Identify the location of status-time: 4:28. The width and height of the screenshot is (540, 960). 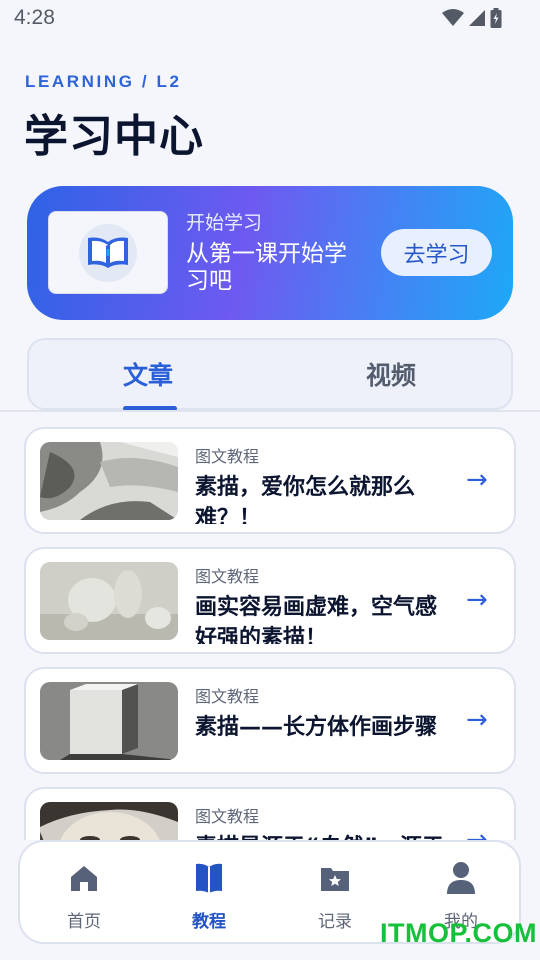
(34, 17).